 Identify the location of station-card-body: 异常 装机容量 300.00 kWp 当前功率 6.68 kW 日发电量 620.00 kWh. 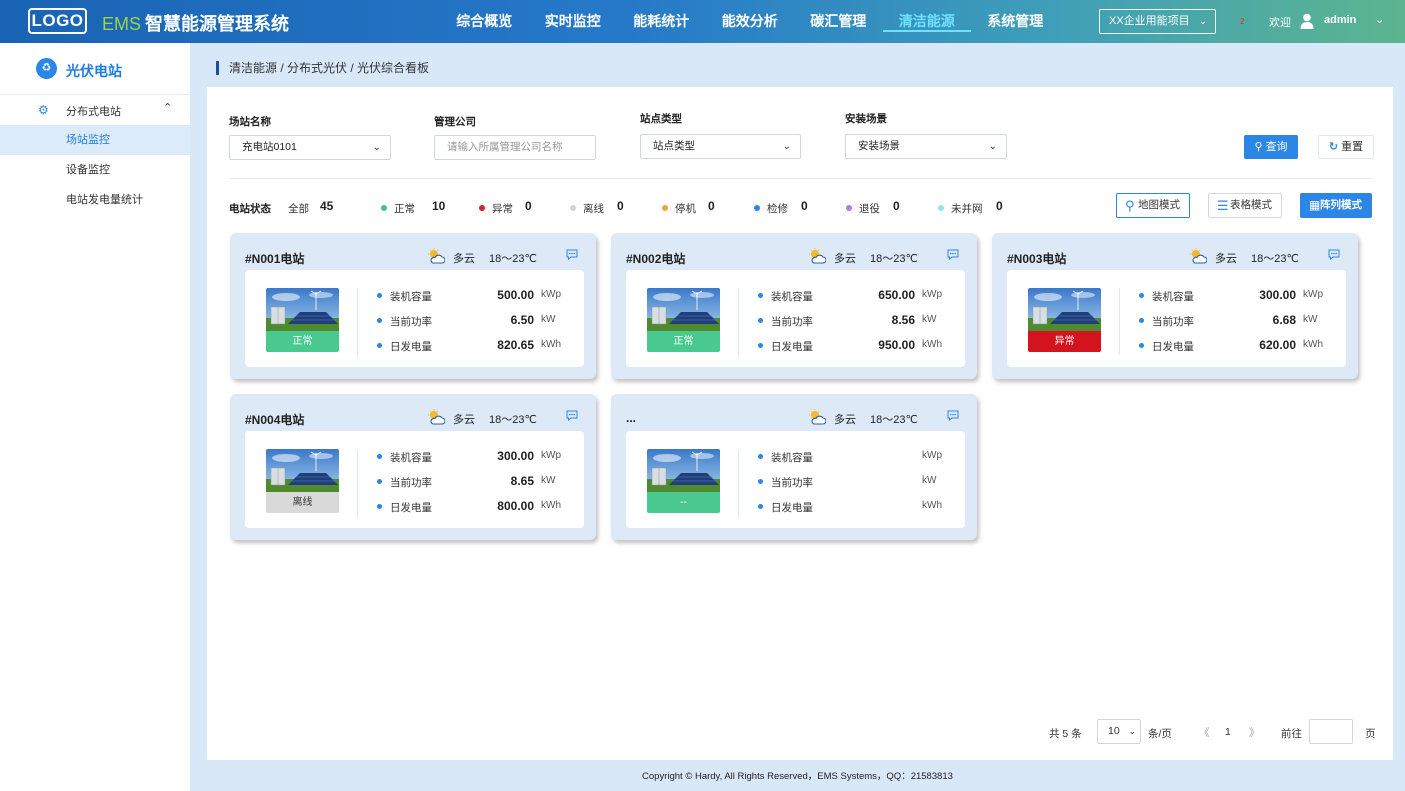
(1176, 318).